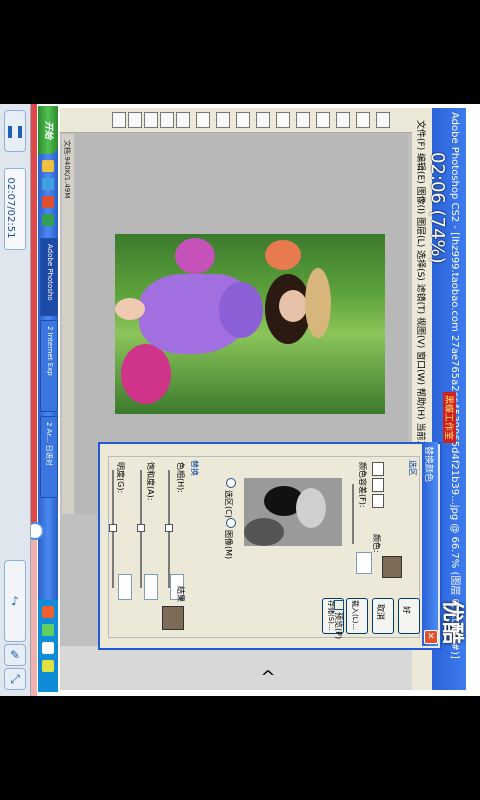  I want to click on straw-hat, so click(318, 303).